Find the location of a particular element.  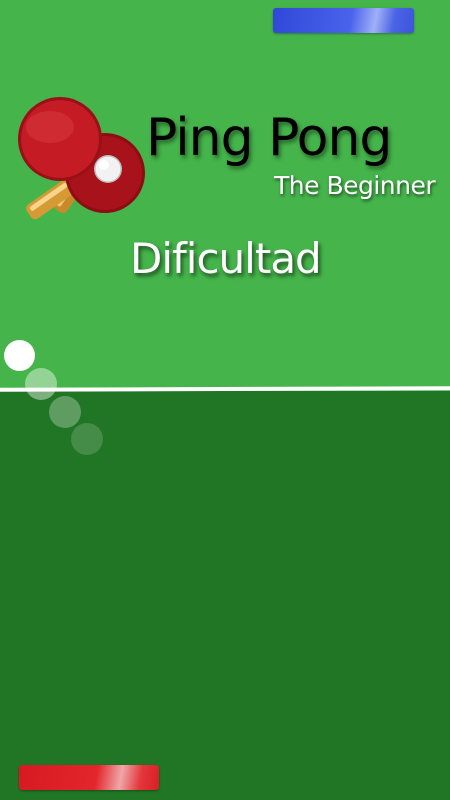

game-subtitle: The Beginner is located at coordinates (355, 185).